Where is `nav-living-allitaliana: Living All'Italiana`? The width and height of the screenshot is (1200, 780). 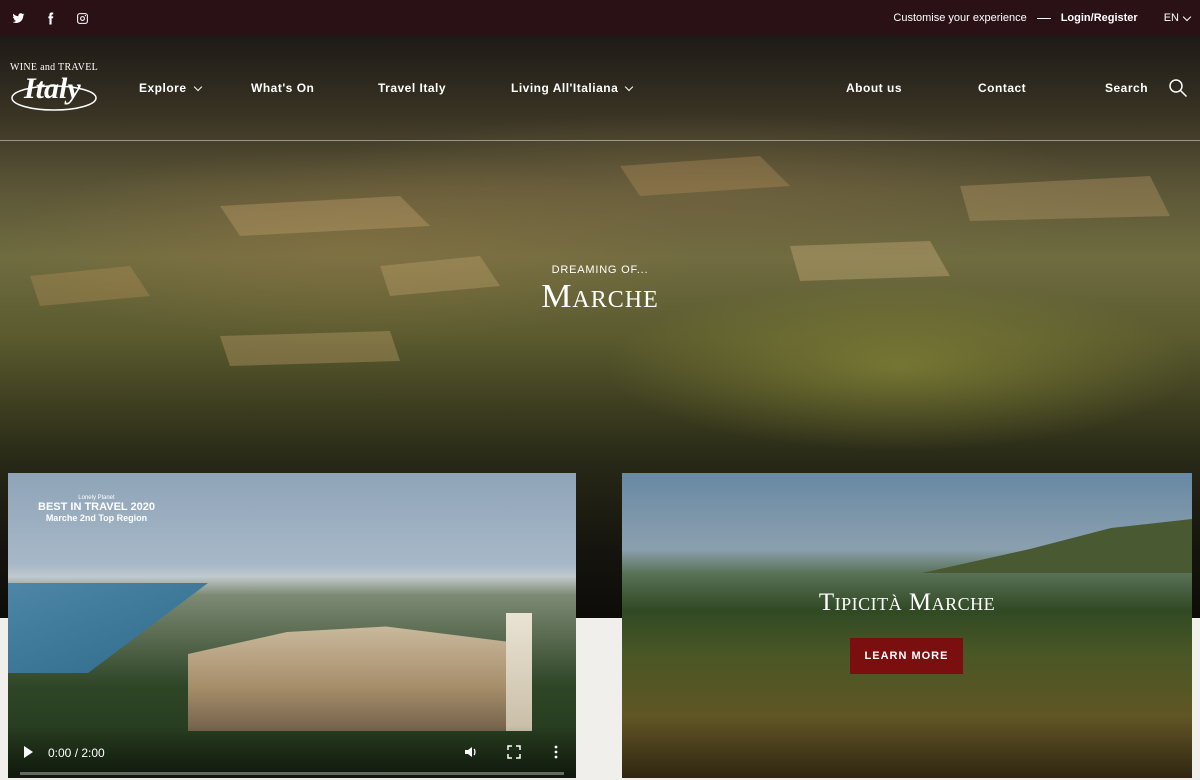
nav-living-allitaliana: Living All'Italiana is located at coordinates (572, 88).